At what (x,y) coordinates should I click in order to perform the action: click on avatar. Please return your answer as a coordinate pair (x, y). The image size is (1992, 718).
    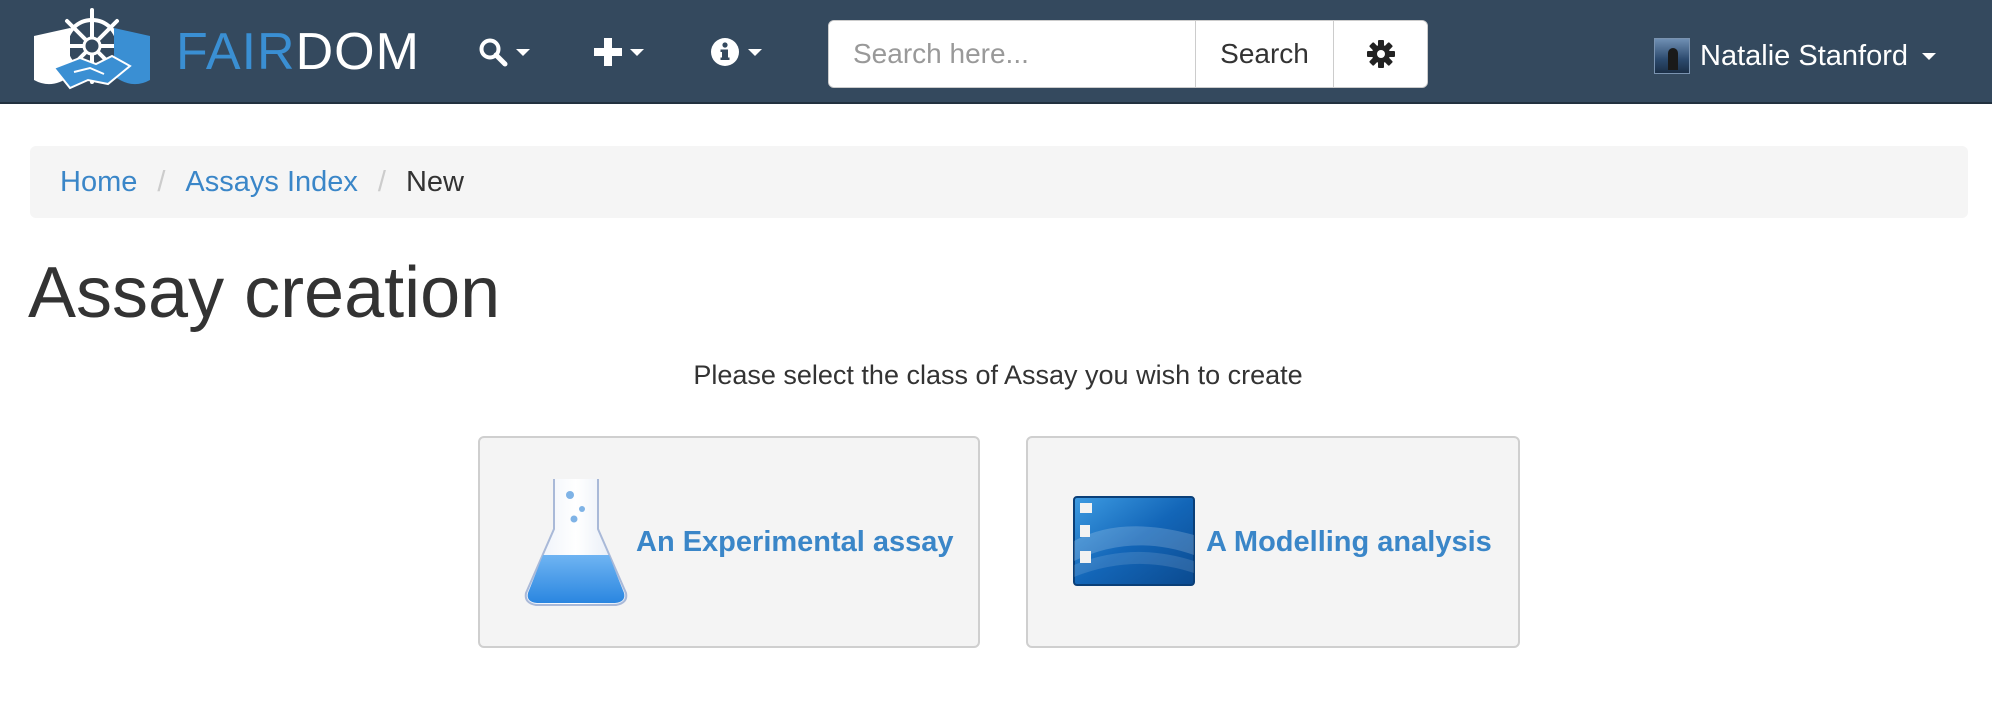
    Looking at the image, I should click on (1672, 56).